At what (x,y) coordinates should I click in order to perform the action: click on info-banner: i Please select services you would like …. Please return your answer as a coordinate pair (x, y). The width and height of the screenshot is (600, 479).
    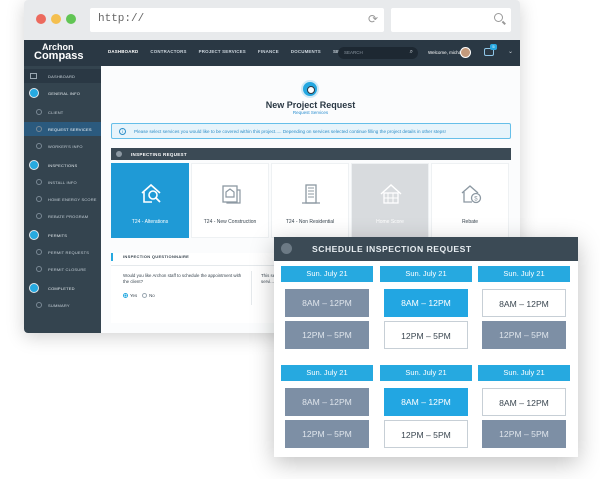
    Looking at the image, I should click on (311, 131).